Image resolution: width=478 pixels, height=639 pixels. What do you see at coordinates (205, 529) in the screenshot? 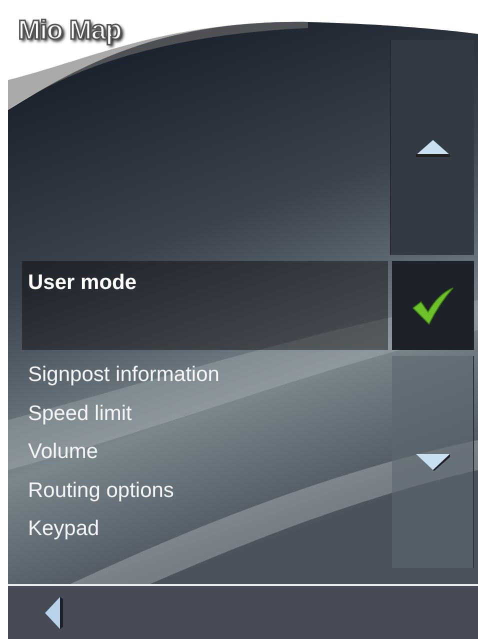
I see `menu-item: Keypad` at bounding box center [205, 529].